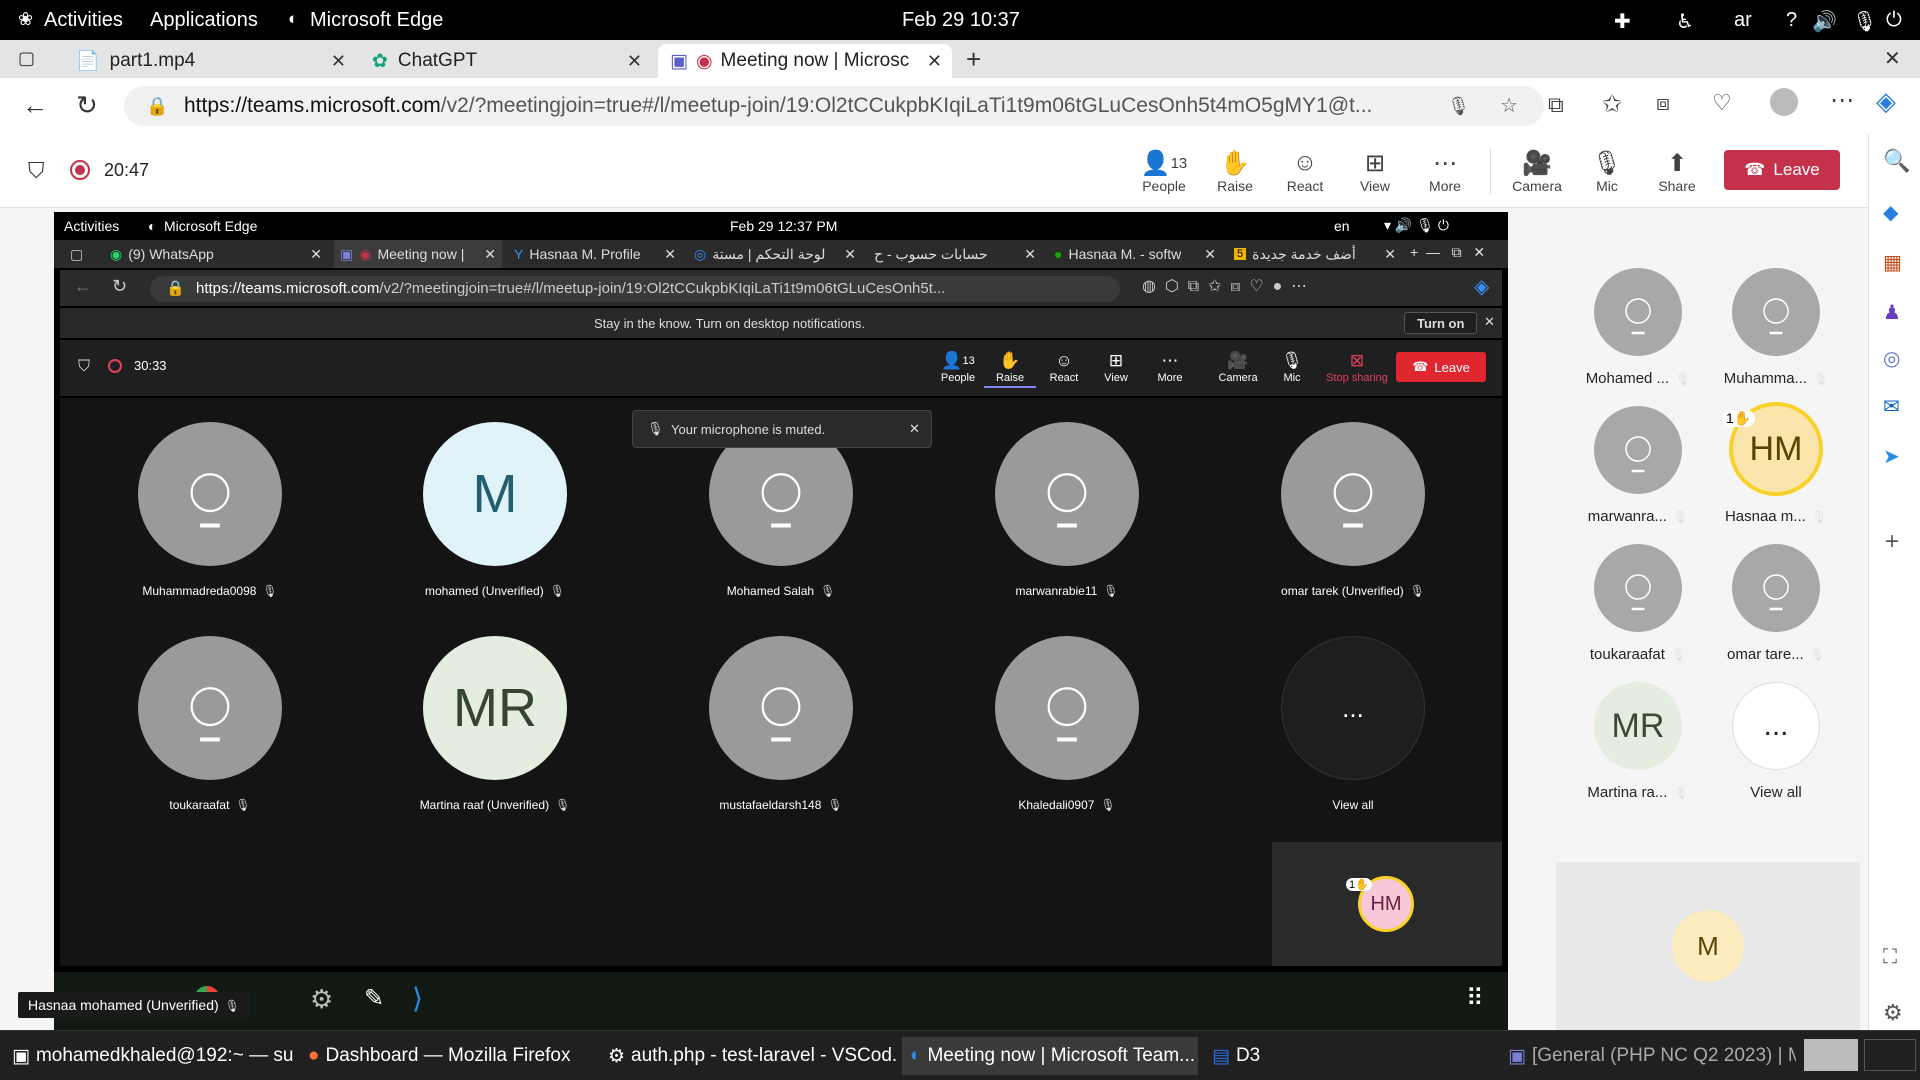 The width and height of the screenshot is (1920, 1080). What do you see at coordinates (1612, 104) in the screenshot?
I see `favorites-icon: ✩` at bounding box center [1612, 104].